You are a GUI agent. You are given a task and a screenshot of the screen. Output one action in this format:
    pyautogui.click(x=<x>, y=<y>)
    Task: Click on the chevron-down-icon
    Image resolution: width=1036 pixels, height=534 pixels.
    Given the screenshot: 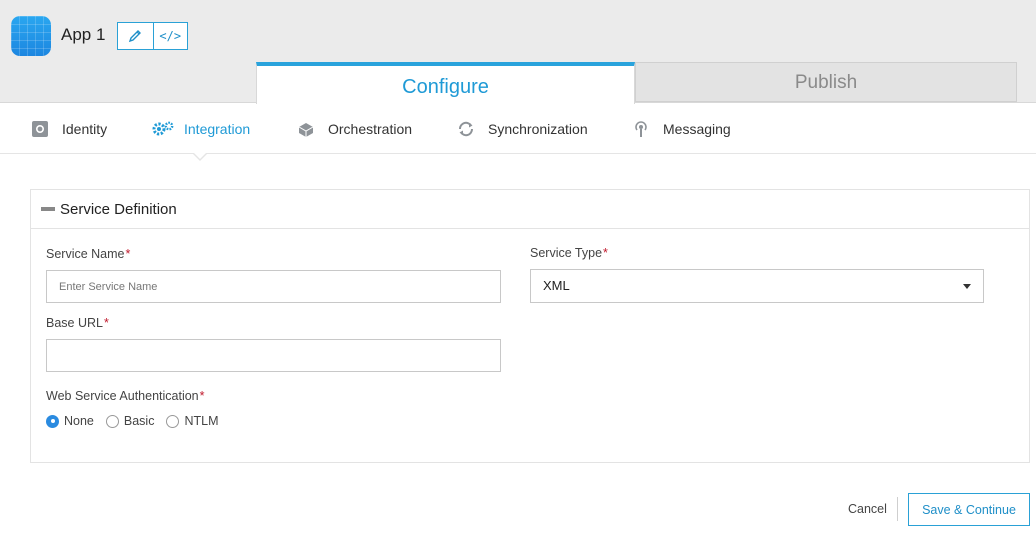 What is the action you would take?
    pyautogui.click(x=967, y=286)
    